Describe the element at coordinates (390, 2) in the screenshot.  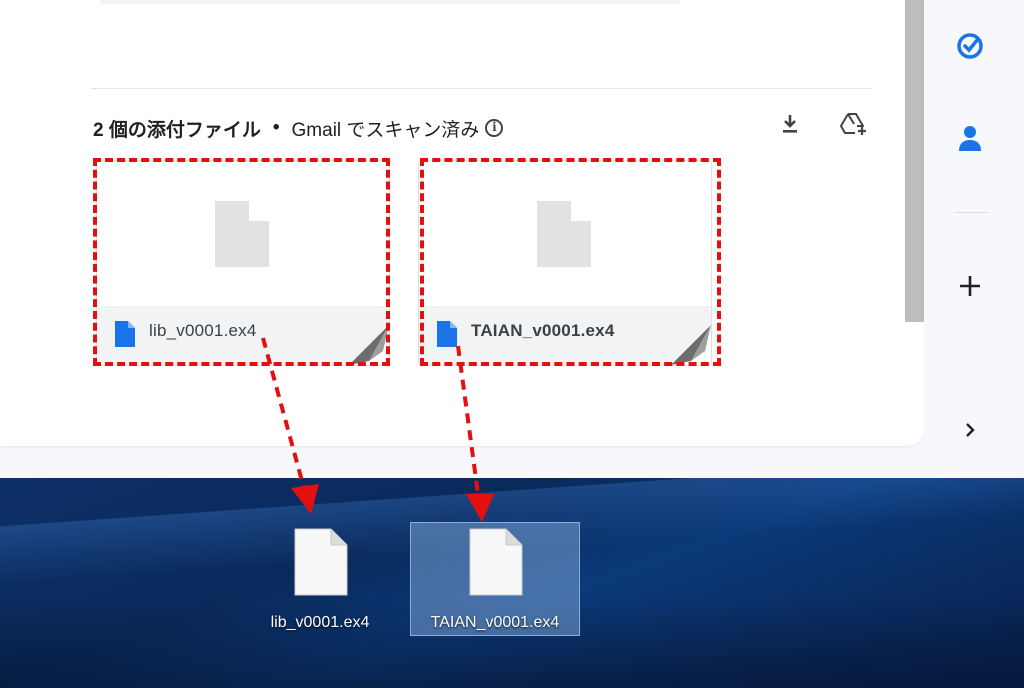
I see `message-body-edge` at that location.